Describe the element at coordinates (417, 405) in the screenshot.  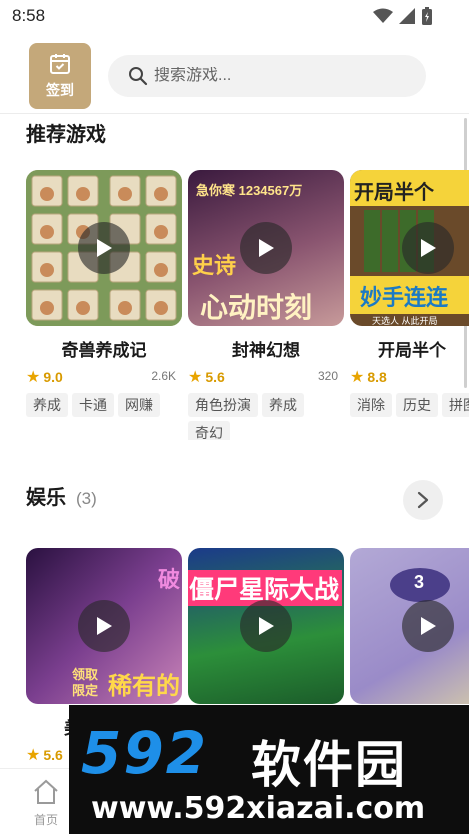
I see `tag: 历史` at that location.